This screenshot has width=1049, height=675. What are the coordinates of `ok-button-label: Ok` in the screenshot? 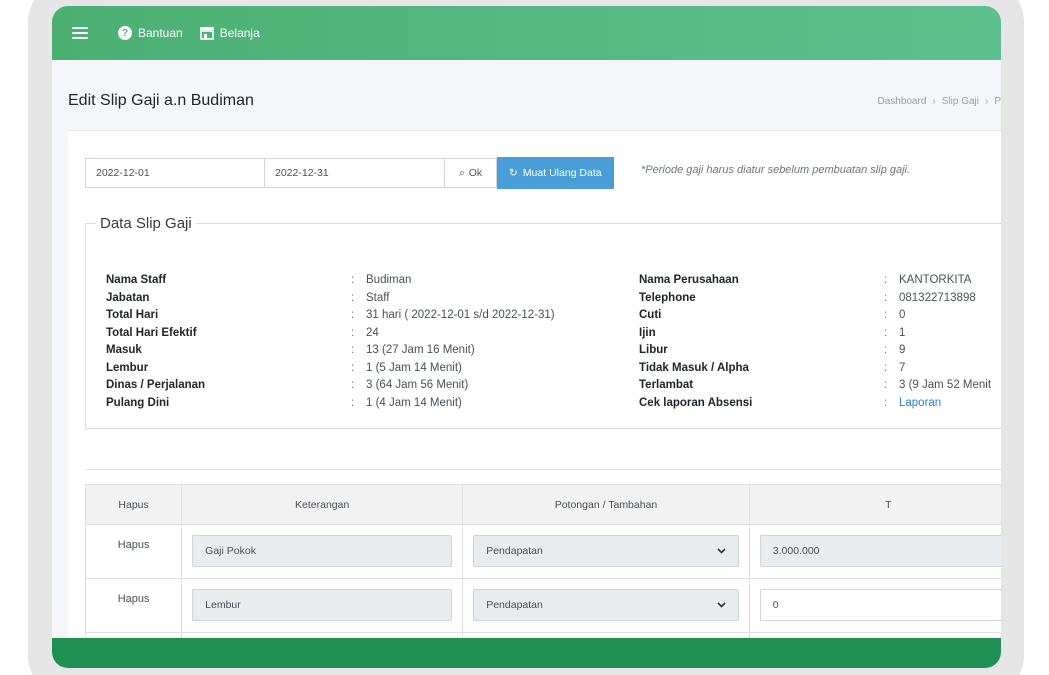 It's located at (475, 173).